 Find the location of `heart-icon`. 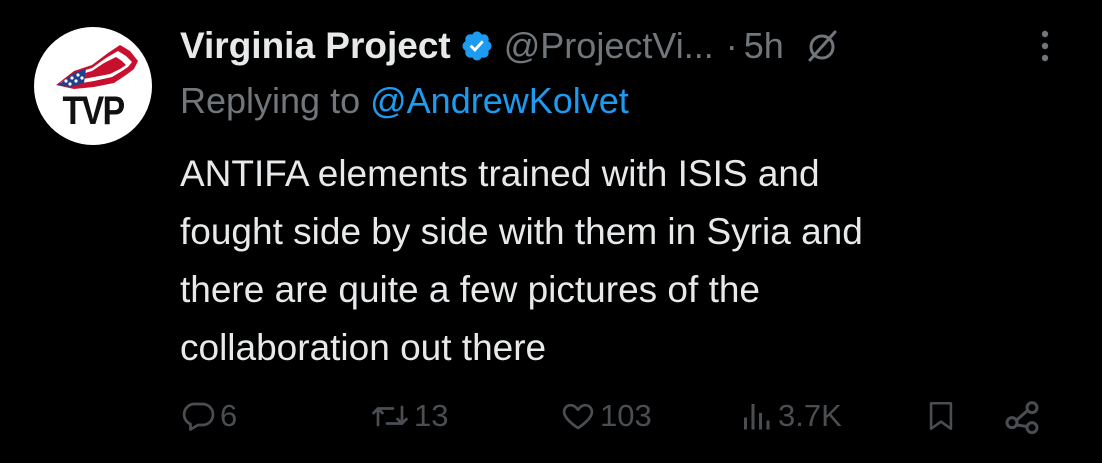

heart-icon is located at coordinates (578, 416).